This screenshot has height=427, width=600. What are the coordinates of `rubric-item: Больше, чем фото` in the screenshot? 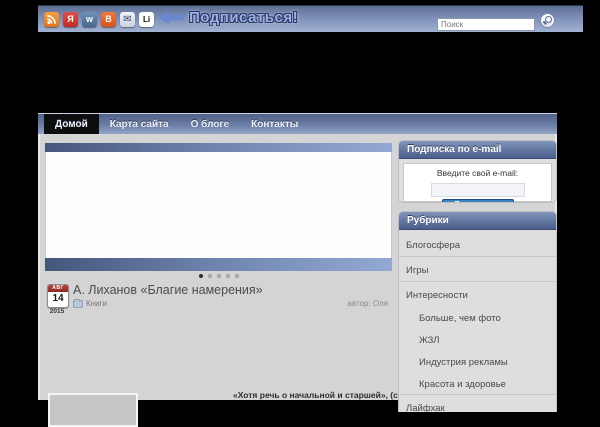 It's located at (477, 317).